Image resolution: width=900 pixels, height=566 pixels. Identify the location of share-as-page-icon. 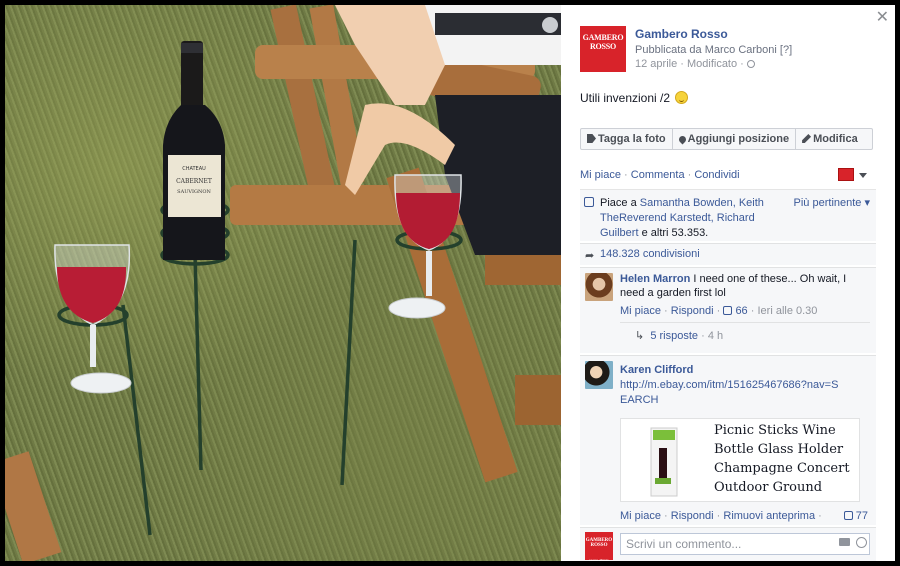
(846, 174).